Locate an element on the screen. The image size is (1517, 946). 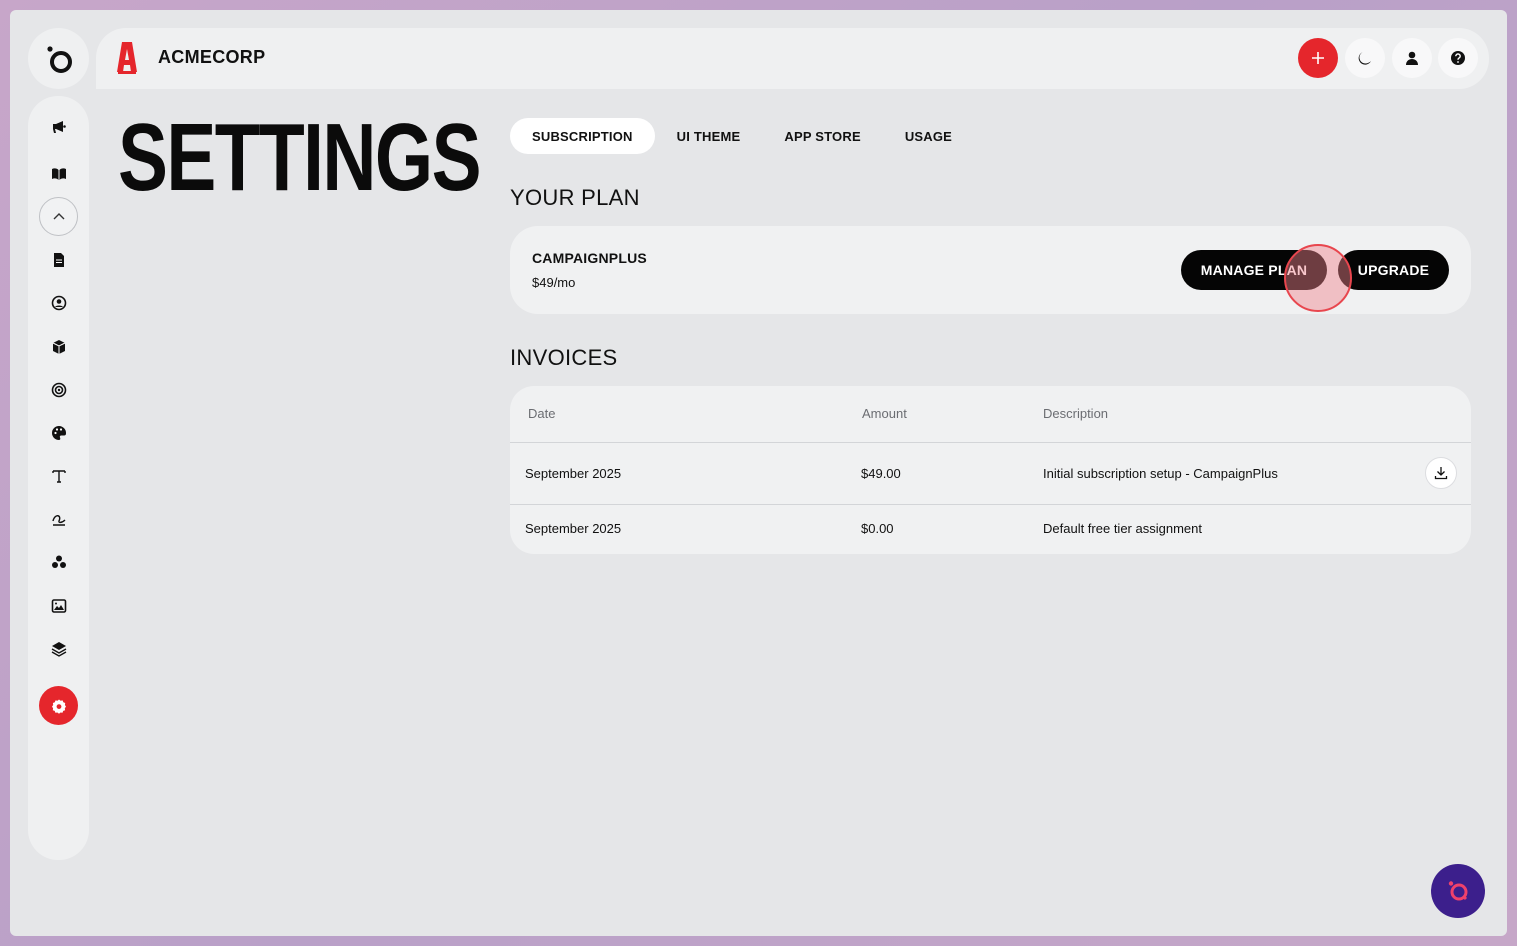
download-icon is located at coordinates (1441, 473).